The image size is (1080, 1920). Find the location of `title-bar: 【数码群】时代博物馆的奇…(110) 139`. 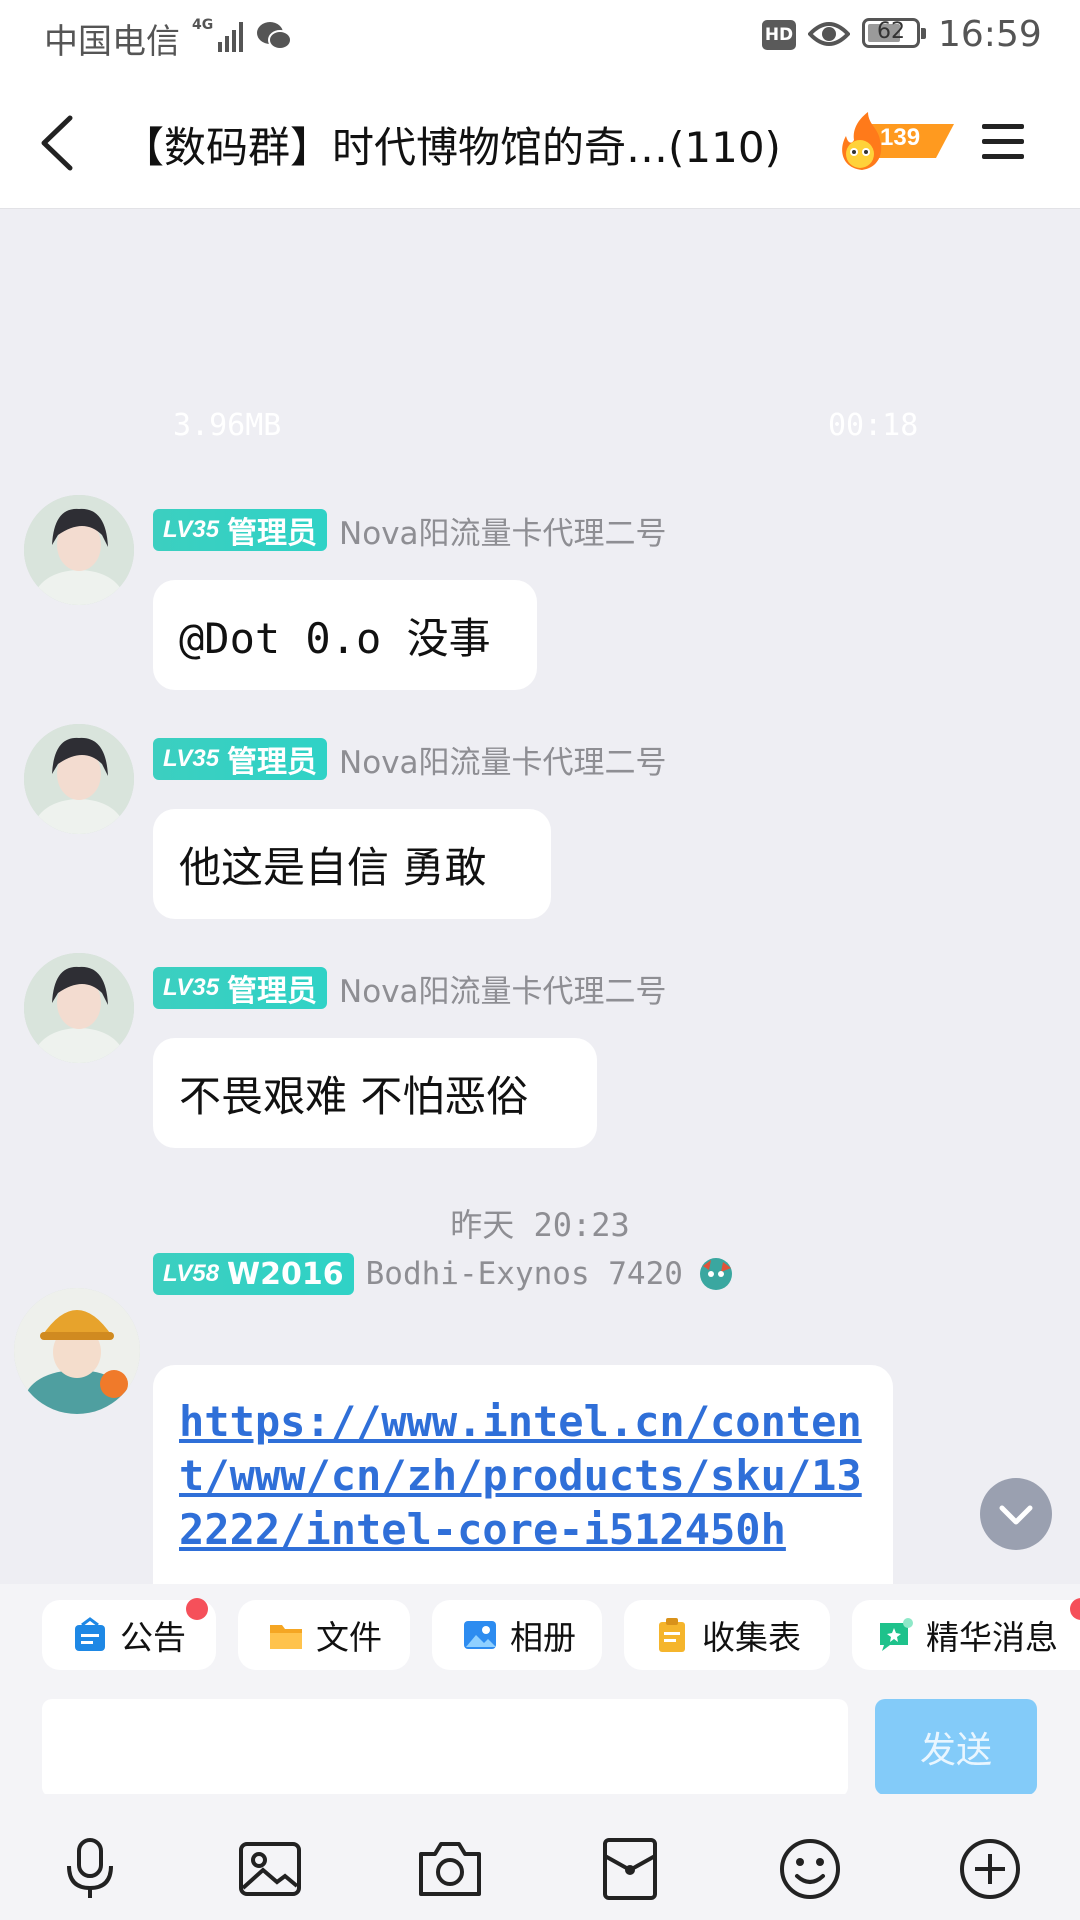

title-bar: 【数码群】时代博物馆的奇…(110) 139 is located at coordinates (540, 141).